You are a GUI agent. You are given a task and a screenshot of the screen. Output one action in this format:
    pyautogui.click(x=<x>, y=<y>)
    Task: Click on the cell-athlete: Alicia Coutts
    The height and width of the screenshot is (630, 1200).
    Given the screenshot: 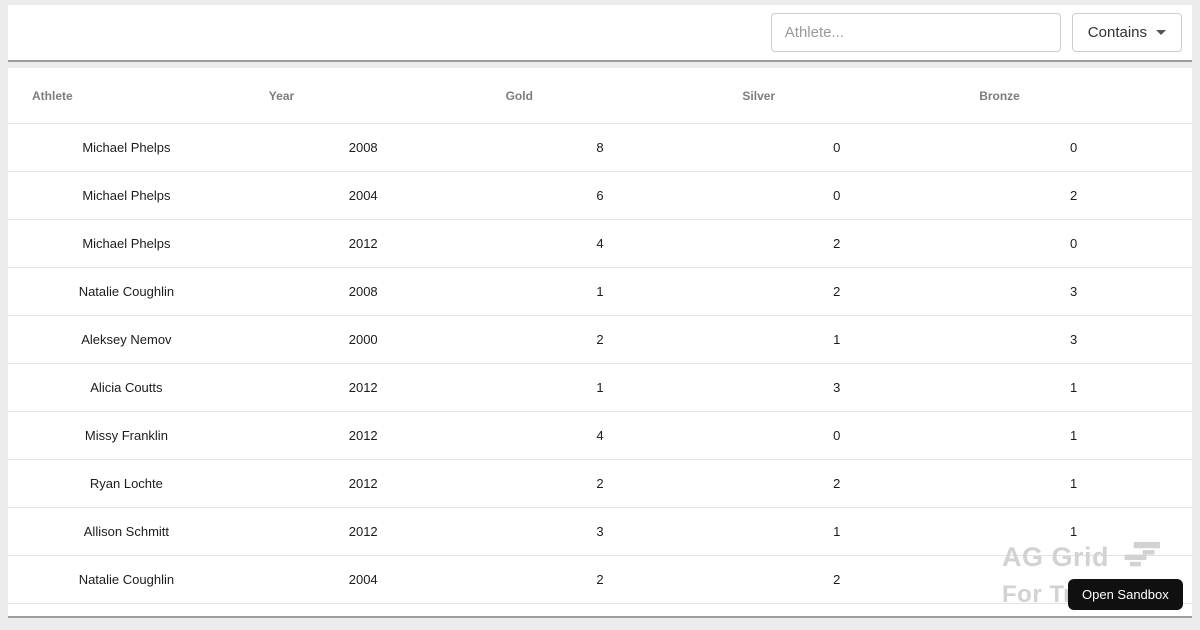 What is the action you would take?
    pyautogui.click(x=126, y=387)
    